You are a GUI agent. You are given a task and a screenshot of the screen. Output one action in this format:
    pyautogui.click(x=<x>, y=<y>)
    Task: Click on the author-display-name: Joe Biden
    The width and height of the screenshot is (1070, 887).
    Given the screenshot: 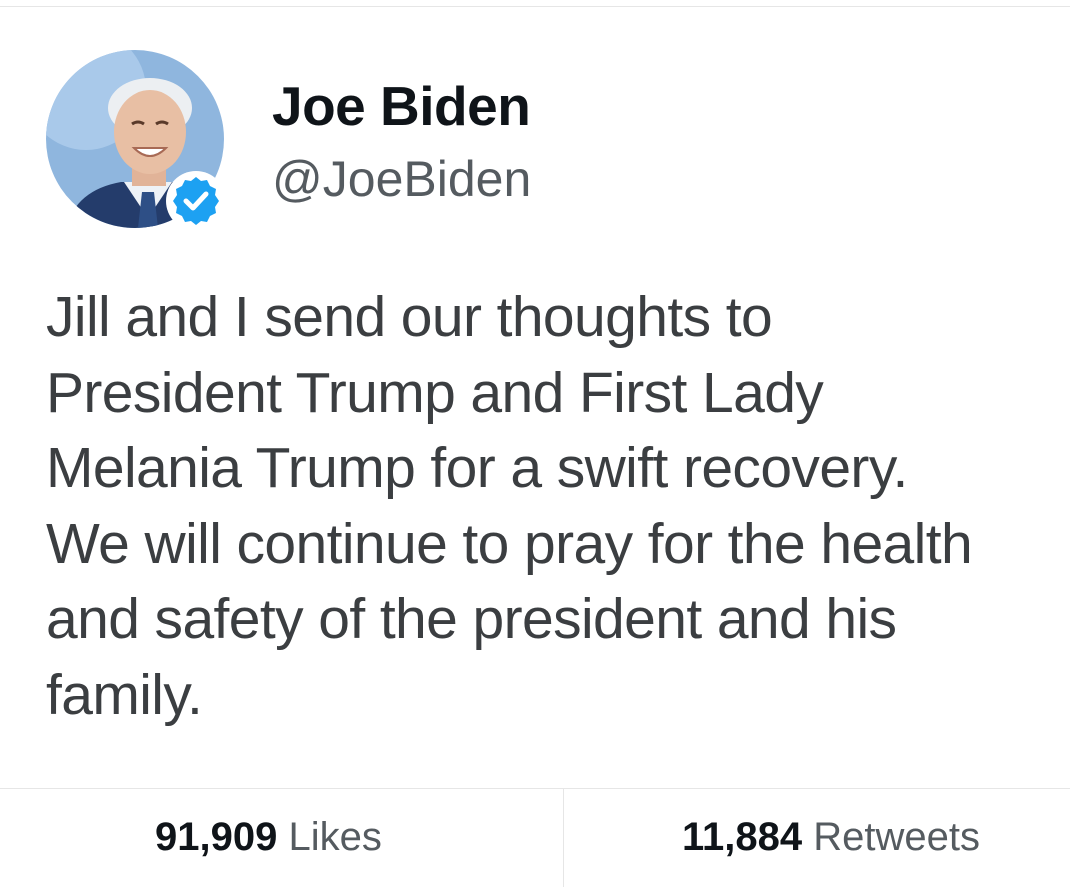 What is the action you would take?
    pyautogui.click(x=401, y=106)
    